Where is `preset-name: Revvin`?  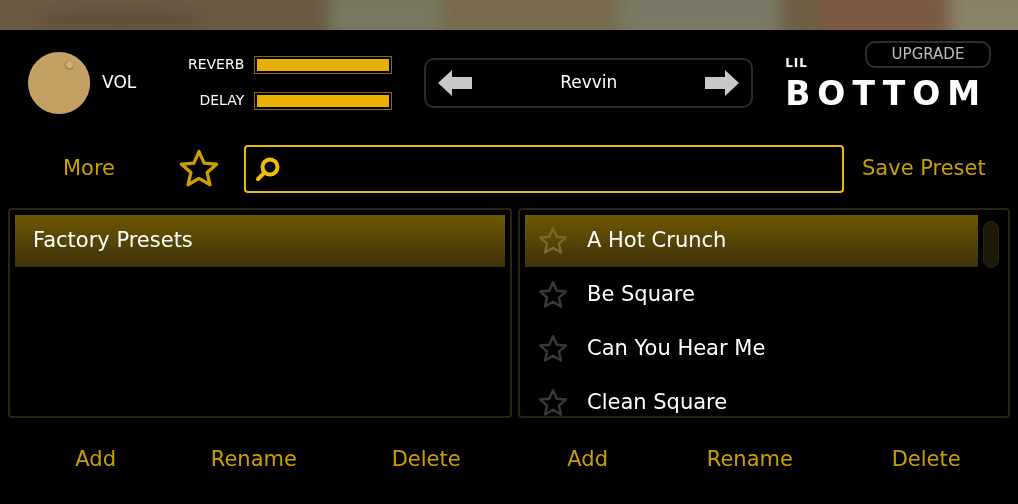
preset-name: Revvin is located at coordinates (589, 82).